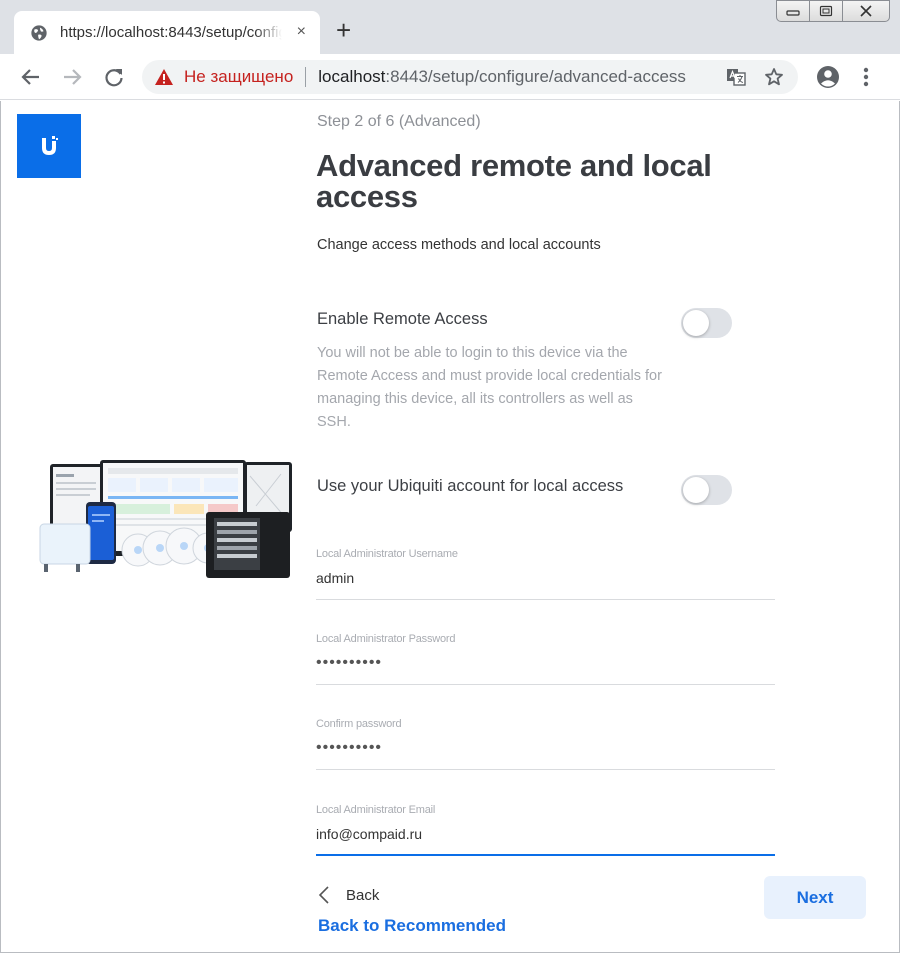  I want to click on password-label: Local Administrator Password, so click(386, 639).